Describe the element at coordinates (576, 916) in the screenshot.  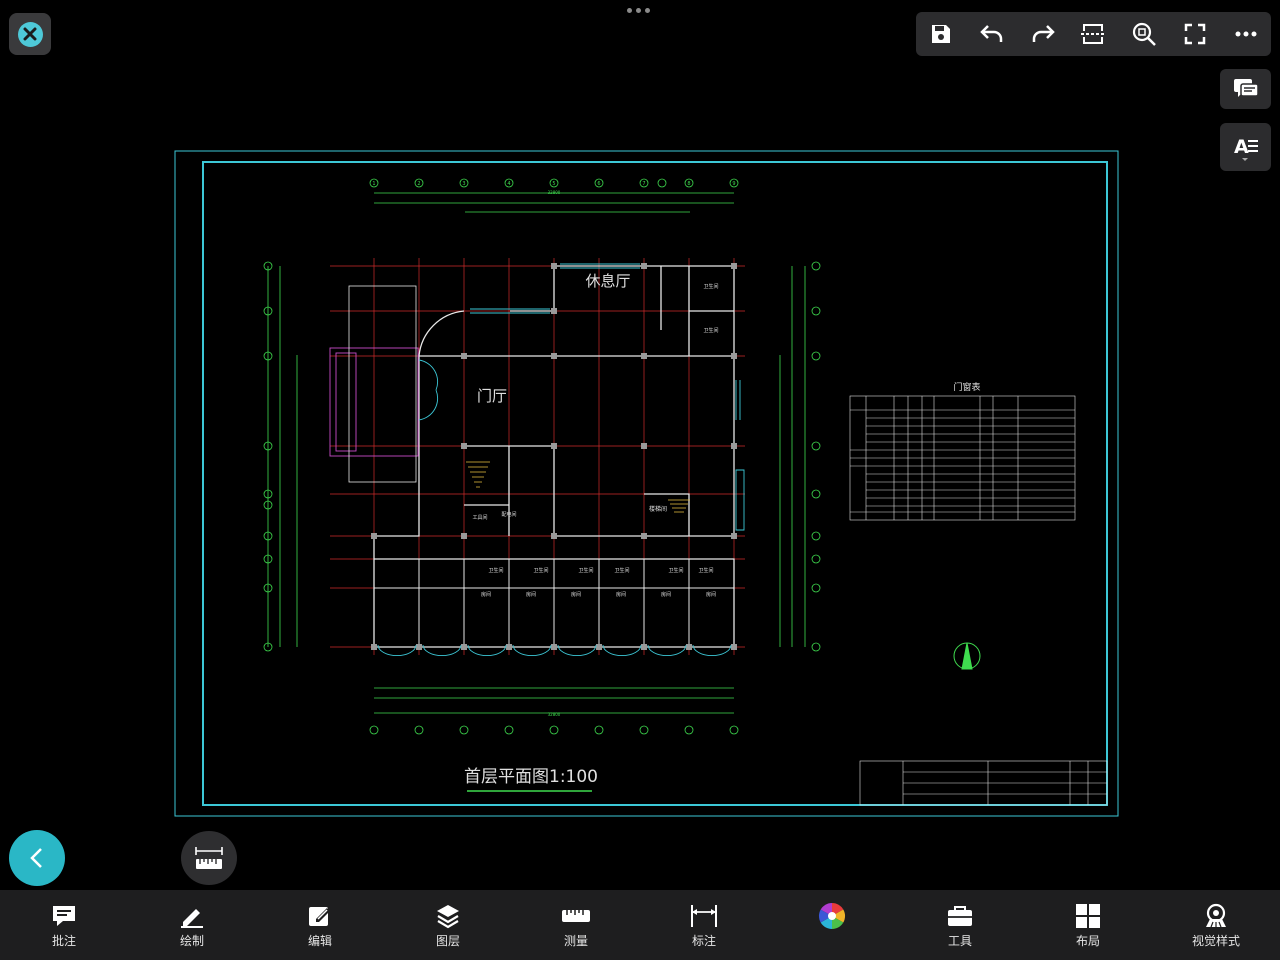
I see `measure-icon` at that location.